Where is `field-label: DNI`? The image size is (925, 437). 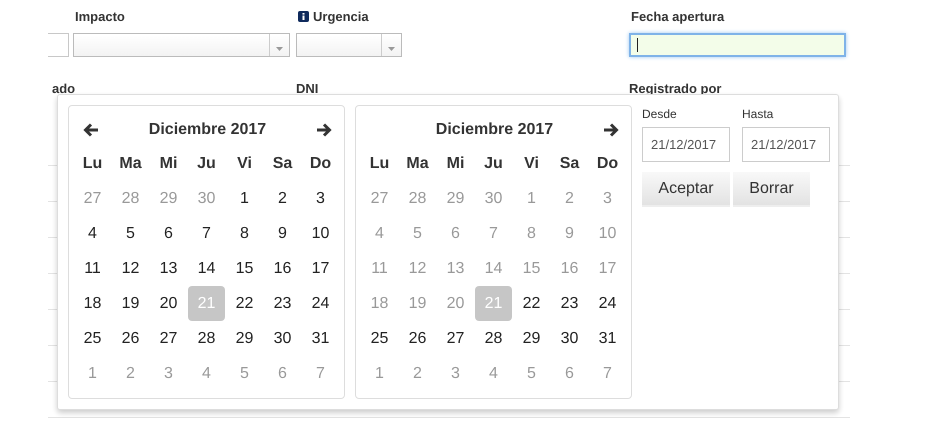
field-label: DNI is located at coordinates (308, 88).